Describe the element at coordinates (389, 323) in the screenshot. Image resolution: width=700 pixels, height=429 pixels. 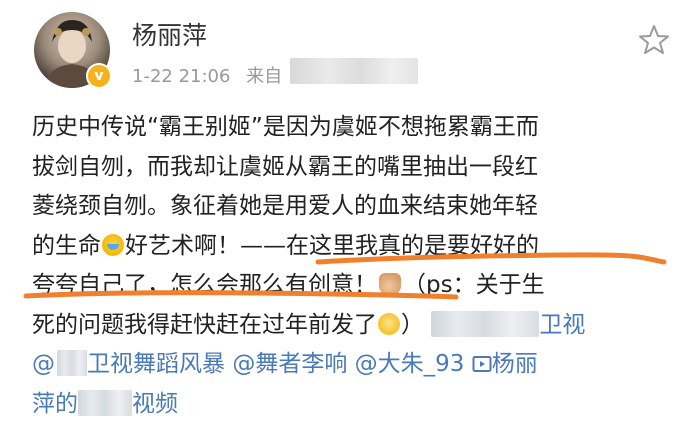
I see `thinking-emoji-icon` at that location.